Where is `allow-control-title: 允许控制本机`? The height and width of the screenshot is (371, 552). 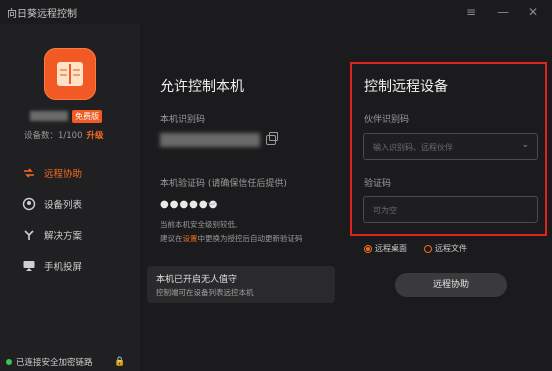 allow-control-title: 允许控制本机 is located at coordinates (202, 87).